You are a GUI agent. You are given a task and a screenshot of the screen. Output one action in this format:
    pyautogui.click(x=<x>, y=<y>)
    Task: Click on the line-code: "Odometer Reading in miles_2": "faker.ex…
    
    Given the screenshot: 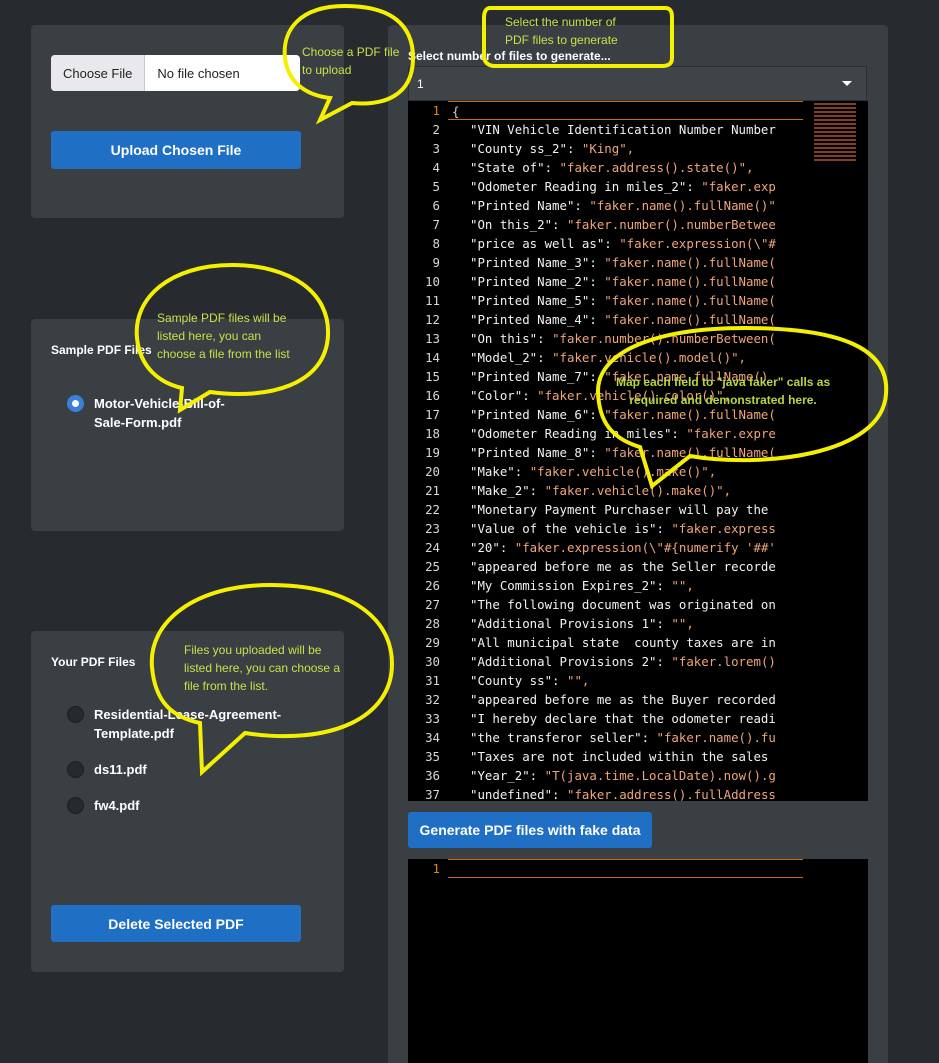 What is the action you would take?
    pyautogui.click(x=625, y=186)
    